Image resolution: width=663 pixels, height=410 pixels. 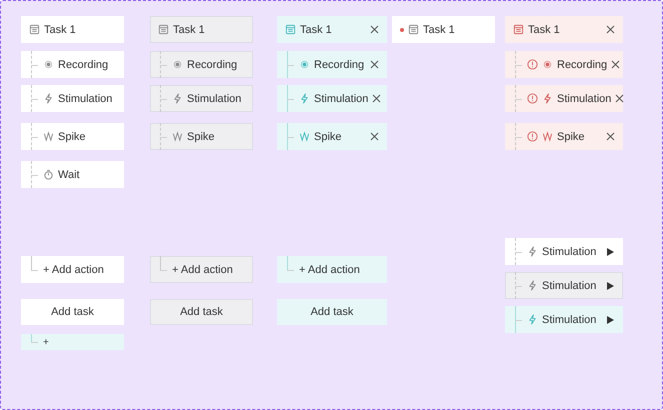 I want to click on action-label: Wait, so click(x=69, y=174).